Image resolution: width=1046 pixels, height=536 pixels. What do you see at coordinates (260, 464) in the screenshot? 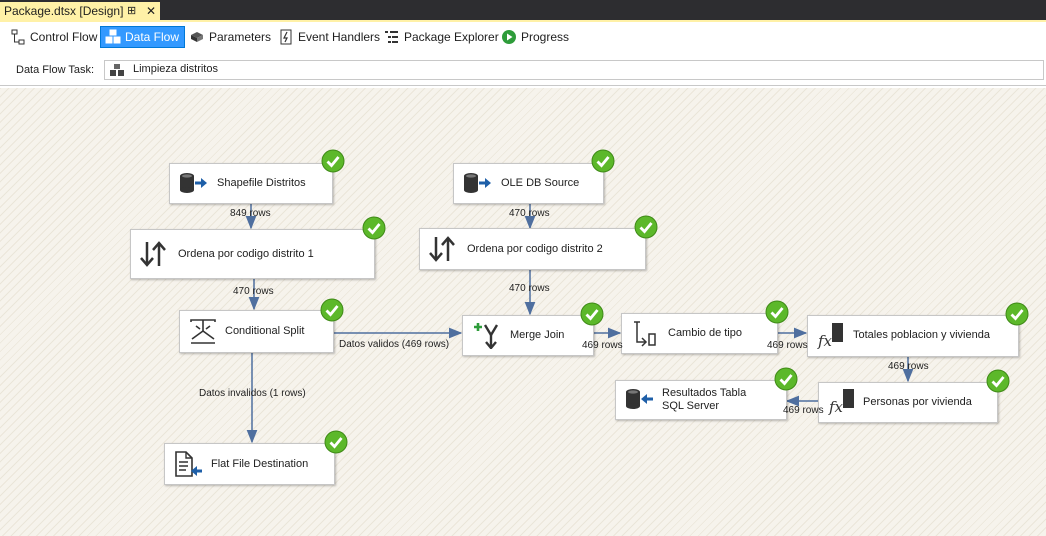
I see `component-label: Flat File Destination` at bounding box center [260, 464].